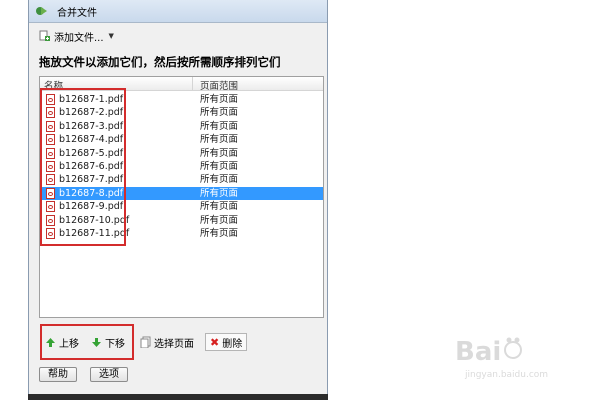  Describe the element at coordinates (160, 62) in the screenshot. I see `instruction-text: 拖放文件以添加它们，然后按所需顺序排列它们` at that location.